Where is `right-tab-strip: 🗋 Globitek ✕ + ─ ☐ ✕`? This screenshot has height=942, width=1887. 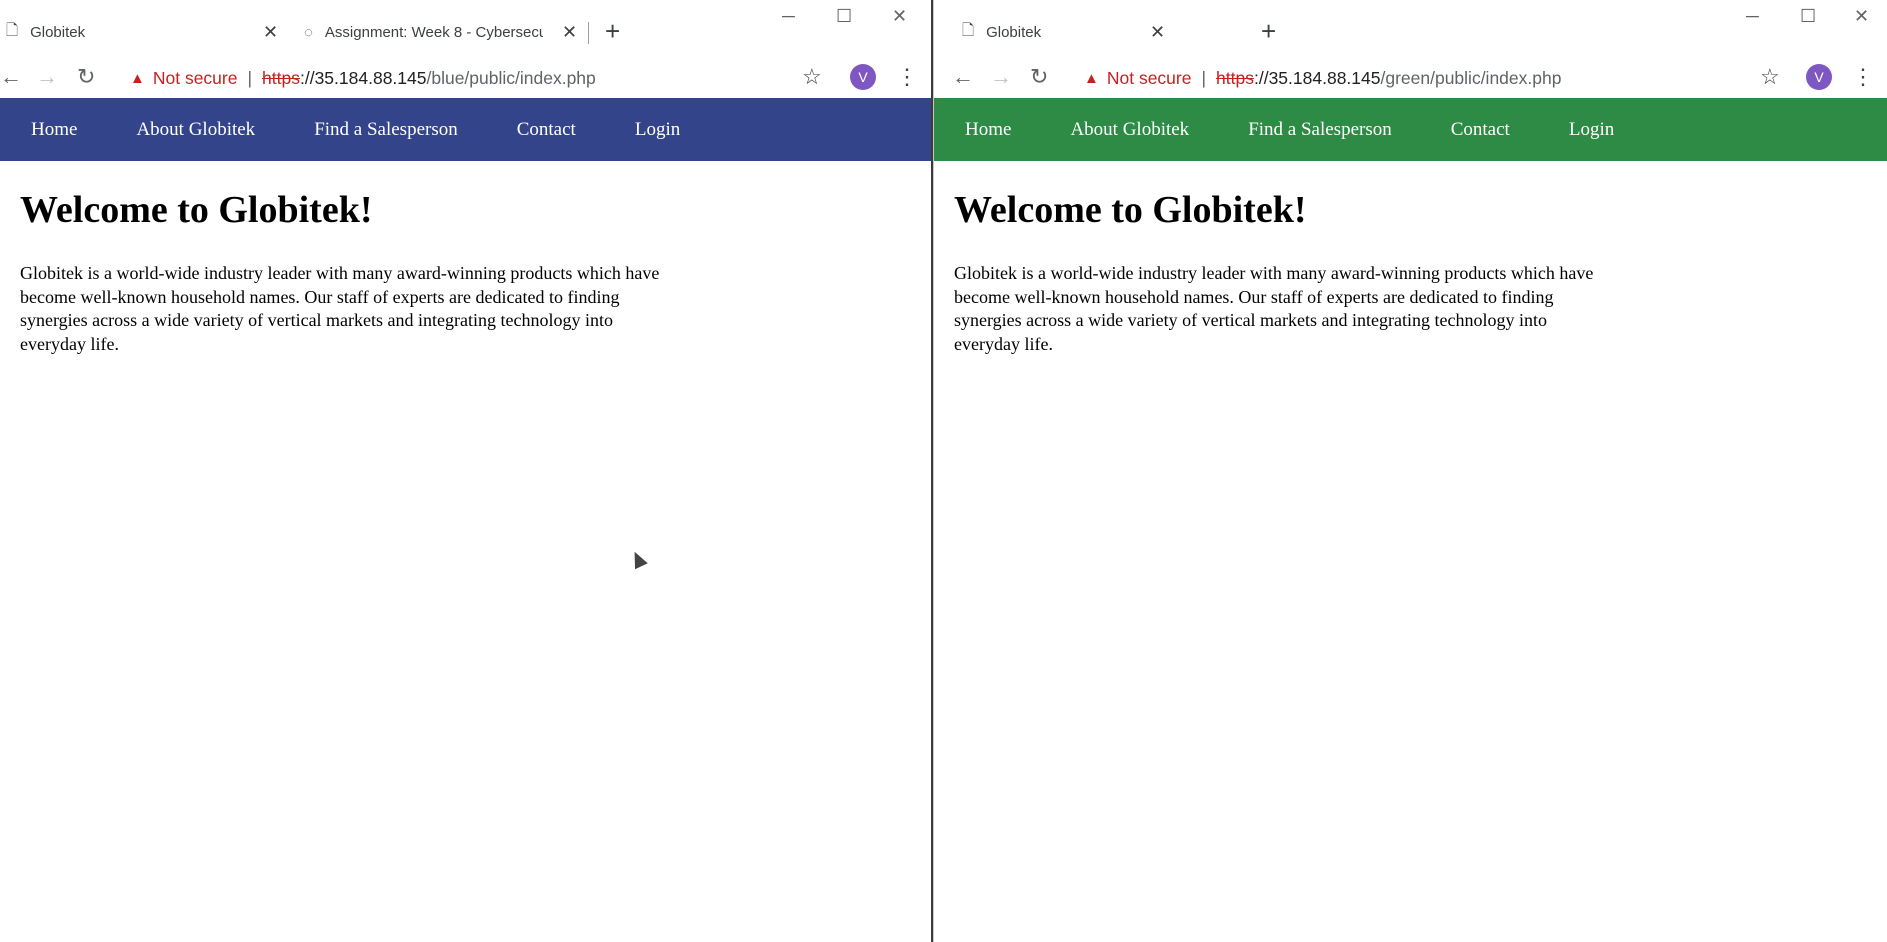
right-tab-strip: 🗋 Globitek ✕ + ─ ☐ ✕ is located at coordinates (1410, 29).